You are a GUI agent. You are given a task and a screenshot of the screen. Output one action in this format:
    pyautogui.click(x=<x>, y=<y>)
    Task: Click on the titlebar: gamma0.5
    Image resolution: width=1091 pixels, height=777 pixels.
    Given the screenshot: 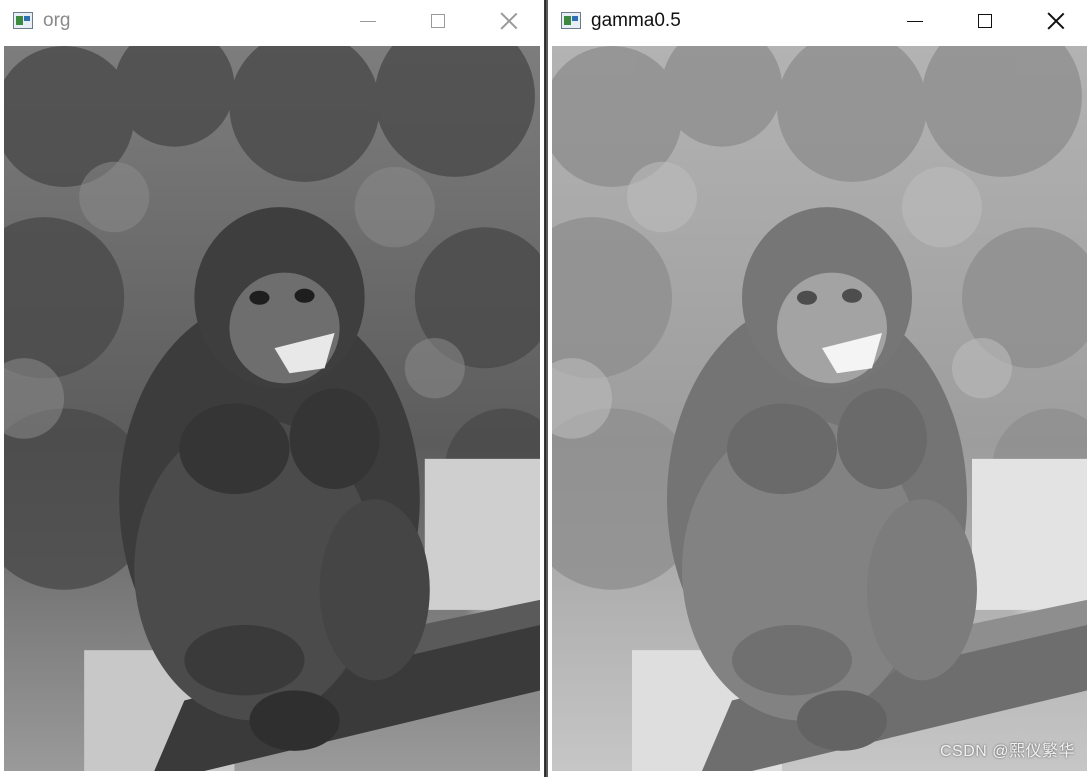 What is the action you would take?
    pyautogui.click(x=819, y=22)
    